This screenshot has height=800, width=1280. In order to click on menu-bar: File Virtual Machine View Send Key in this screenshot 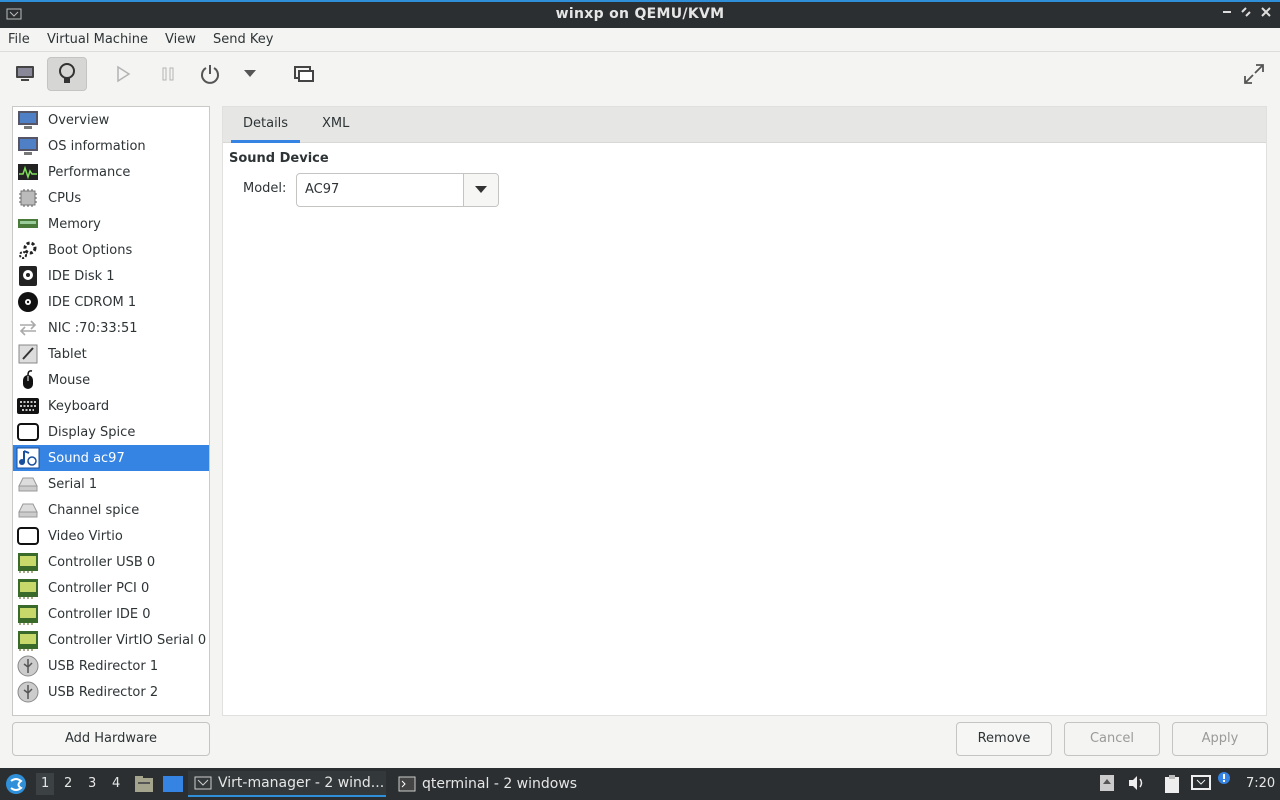, I will do `click(640, 40)`.